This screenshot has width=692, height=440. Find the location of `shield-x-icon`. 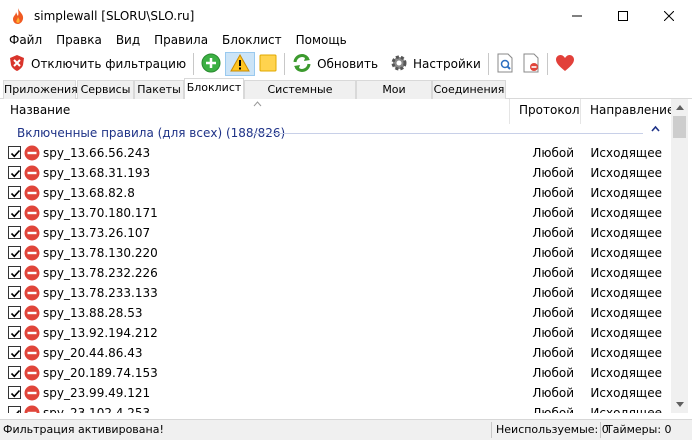

shield-x-icon is located at coordinates (17, 64).